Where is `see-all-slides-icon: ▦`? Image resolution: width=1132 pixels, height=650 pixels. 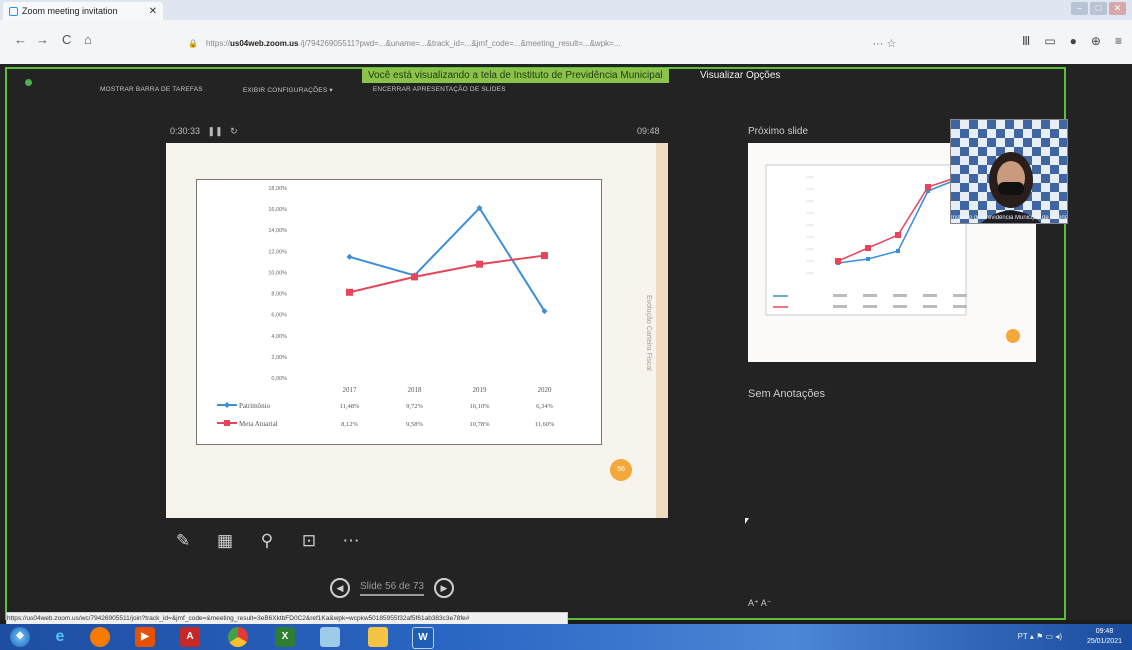 see-all-slides-icon: ▦ is located at coordinates (225, 541).